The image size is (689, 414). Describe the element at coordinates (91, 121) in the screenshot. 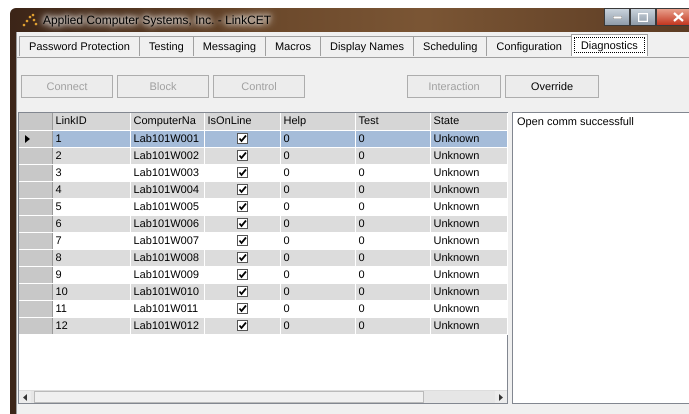

I see `column-header: LinkID` at that location.